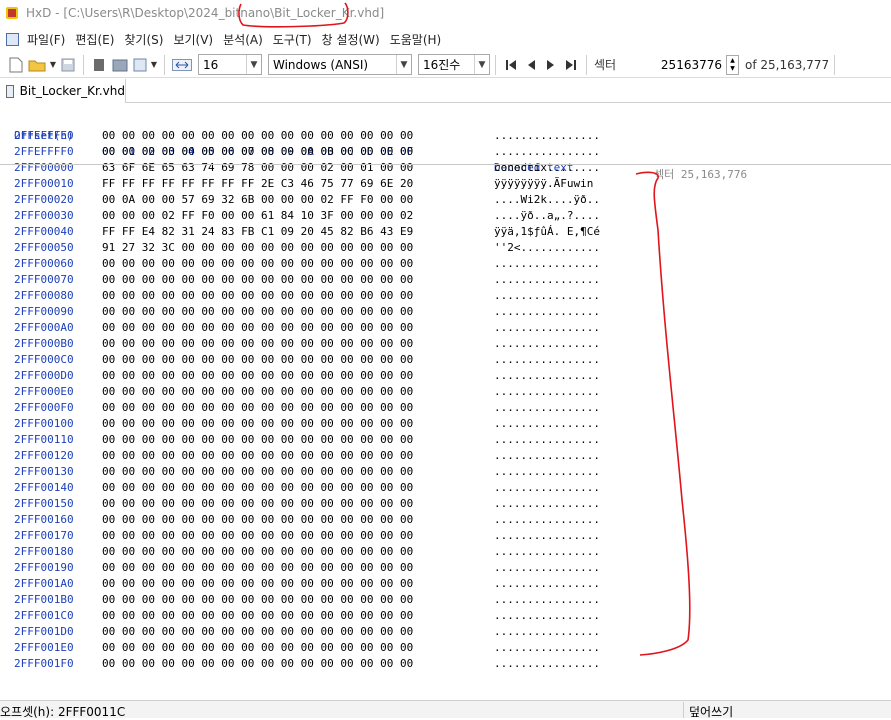  I want to click on open-dropdown-icon: ▼, so click(53, 65).